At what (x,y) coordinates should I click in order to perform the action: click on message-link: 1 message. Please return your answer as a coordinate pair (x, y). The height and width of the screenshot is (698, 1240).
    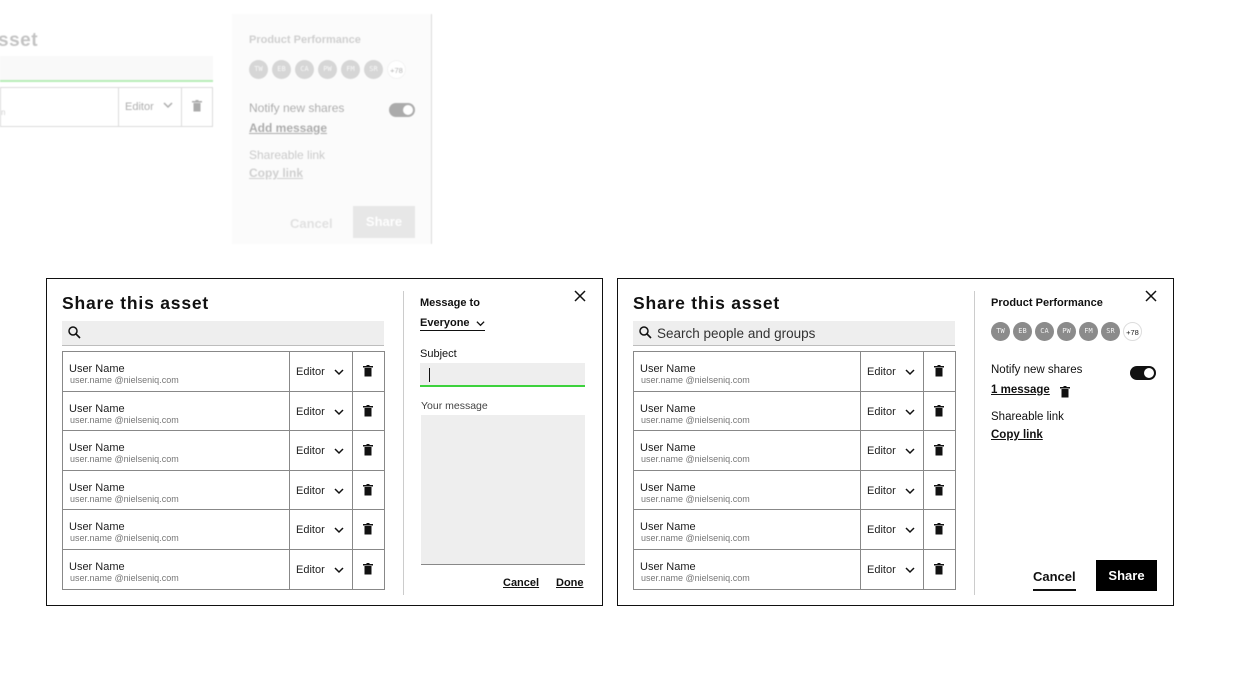
    Looking at the image, I should click on (1020, 390).